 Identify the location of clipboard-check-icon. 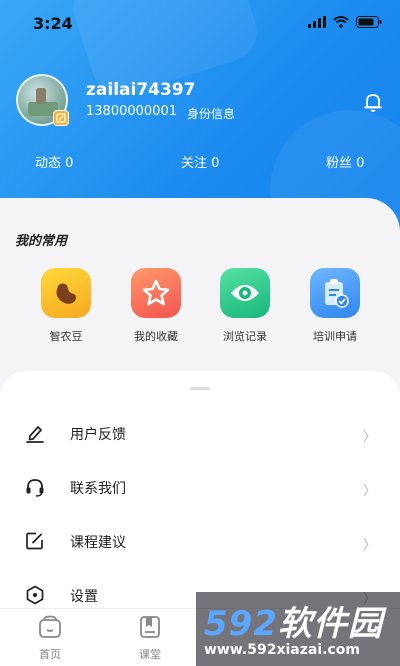
(335, 293).